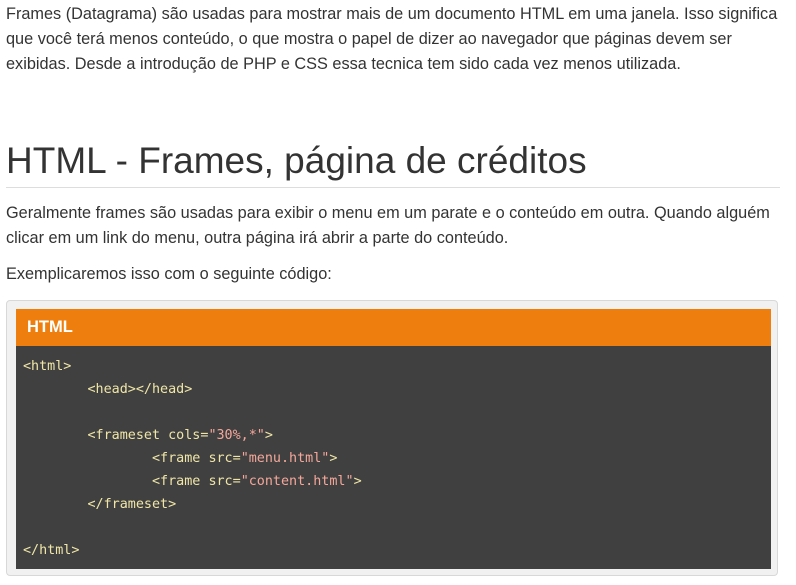 The width and height of the screenshot is (796, 585). I want to click on code-line: </html>, so click(397, 550).